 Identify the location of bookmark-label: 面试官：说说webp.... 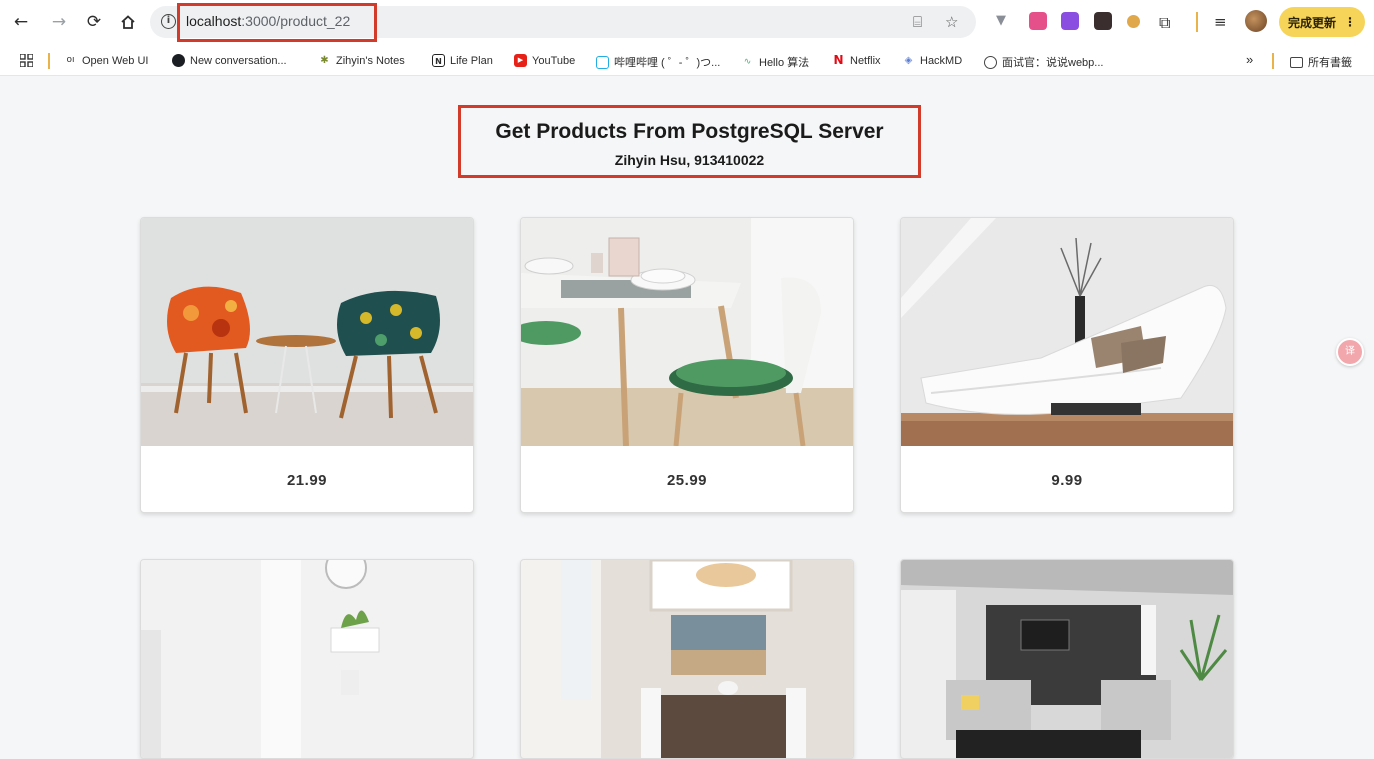
(1053, 63).